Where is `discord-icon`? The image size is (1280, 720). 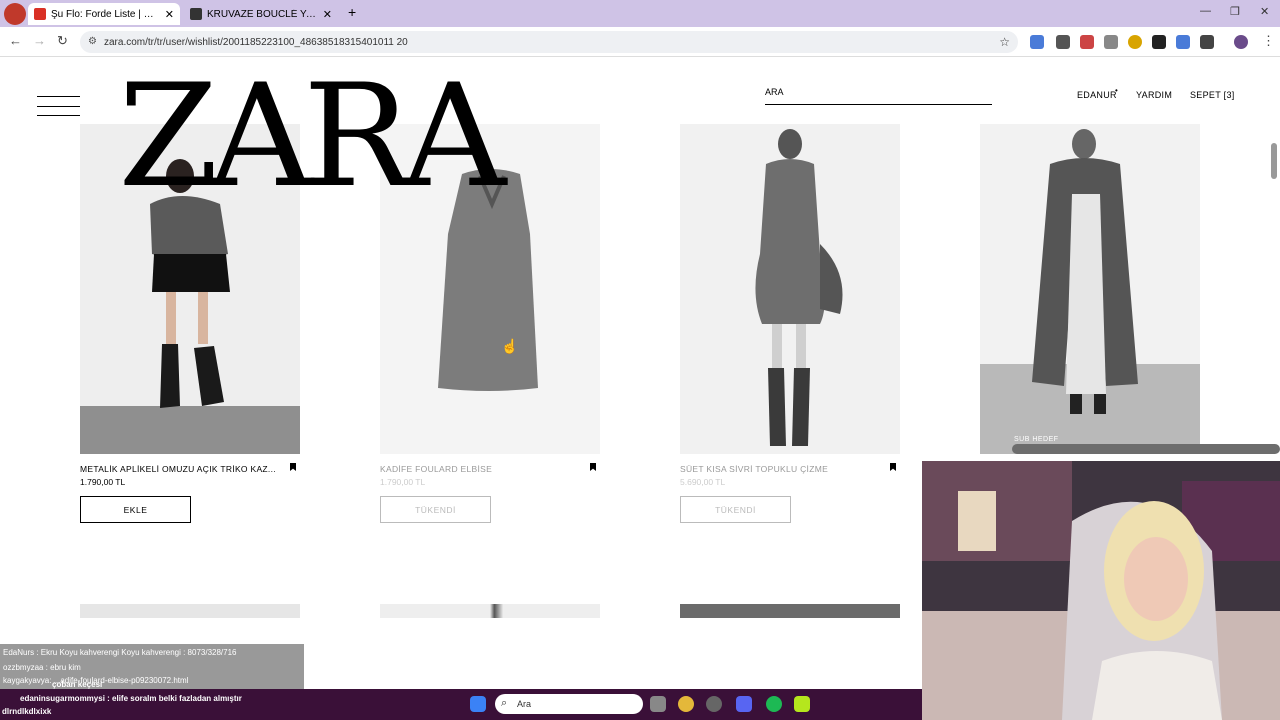
discord-icon is located at coordinates (744, 704).